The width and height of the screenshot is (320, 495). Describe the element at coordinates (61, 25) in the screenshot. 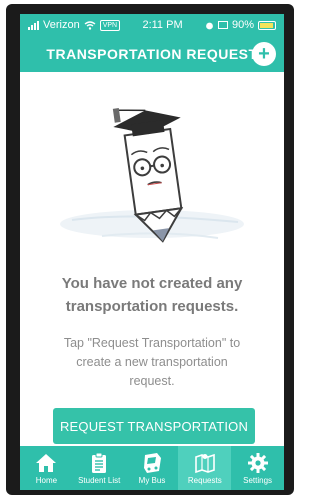

I see `carrier-name: Verizon` at that location.